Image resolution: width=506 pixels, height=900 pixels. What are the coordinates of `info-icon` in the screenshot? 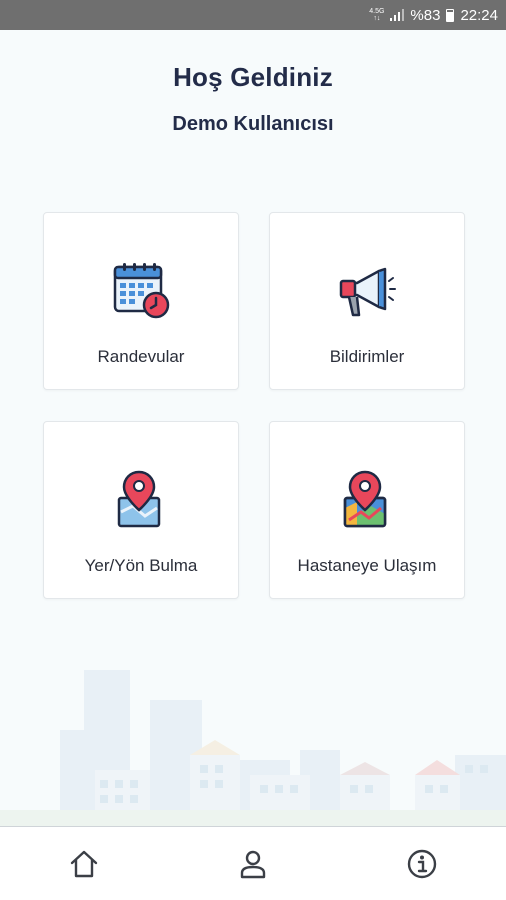 It's located at (421, 863).